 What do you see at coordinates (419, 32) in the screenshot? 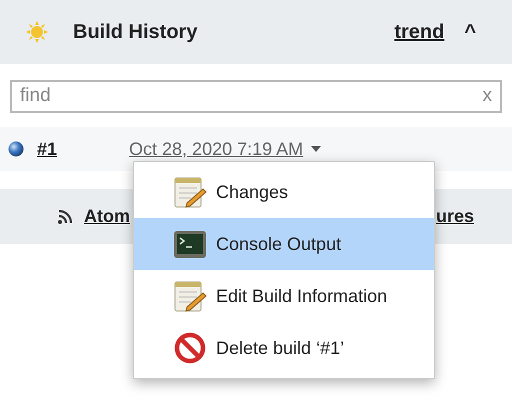
I see `trend-link: trend` at bounding box center [419, 32].